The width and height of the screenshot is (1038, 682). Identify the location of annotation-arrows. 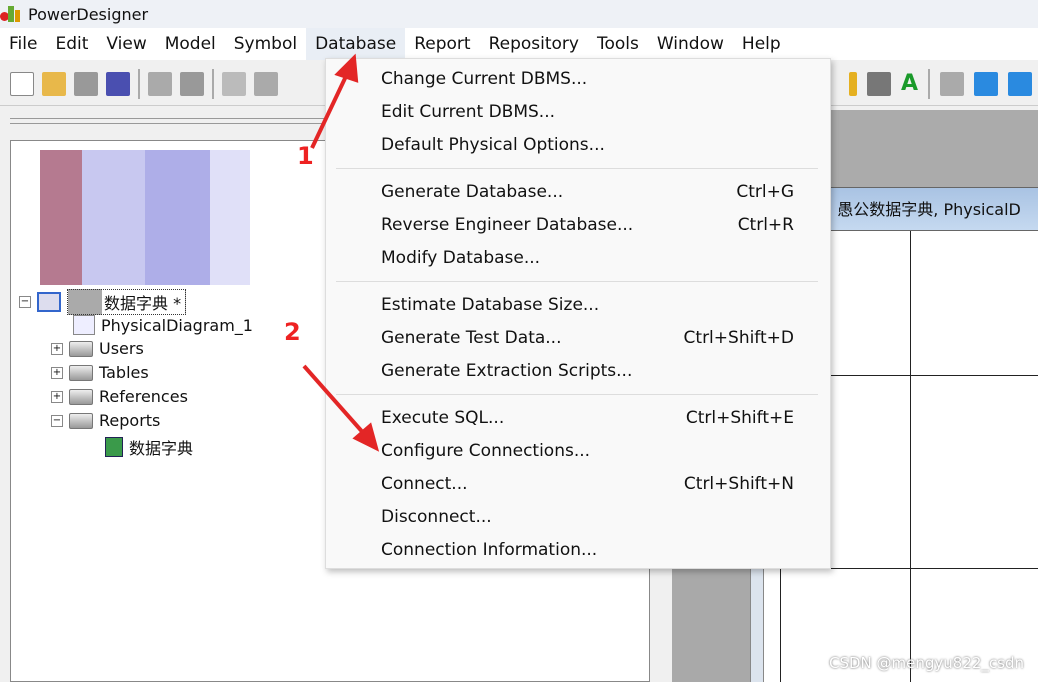
(341, 252).